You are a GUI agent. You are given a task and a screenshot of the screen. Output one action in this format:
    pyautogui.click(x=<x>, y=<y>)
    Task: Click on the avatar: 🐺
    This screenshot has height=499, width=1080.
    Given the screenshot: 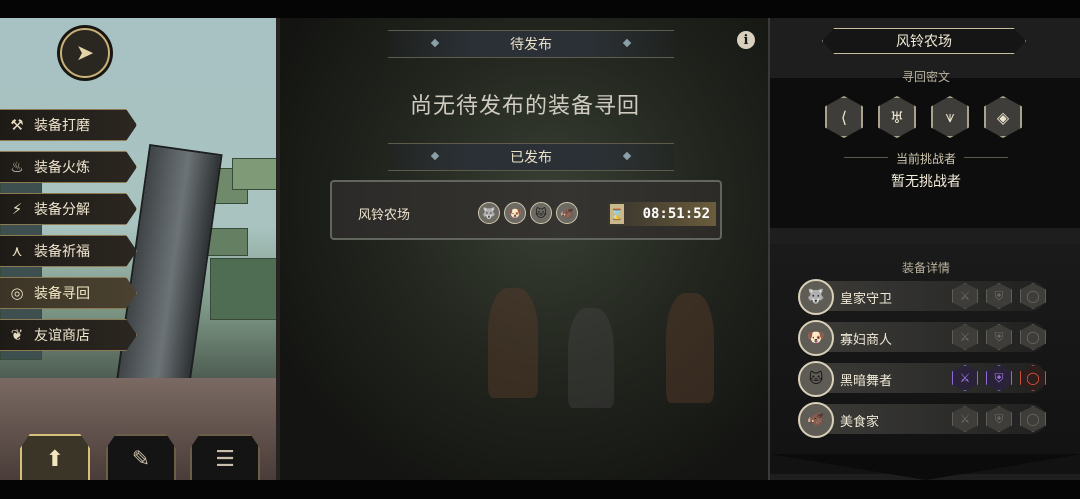 What is the action you would take?
    pyautogui.click(x=816, y=297)
    